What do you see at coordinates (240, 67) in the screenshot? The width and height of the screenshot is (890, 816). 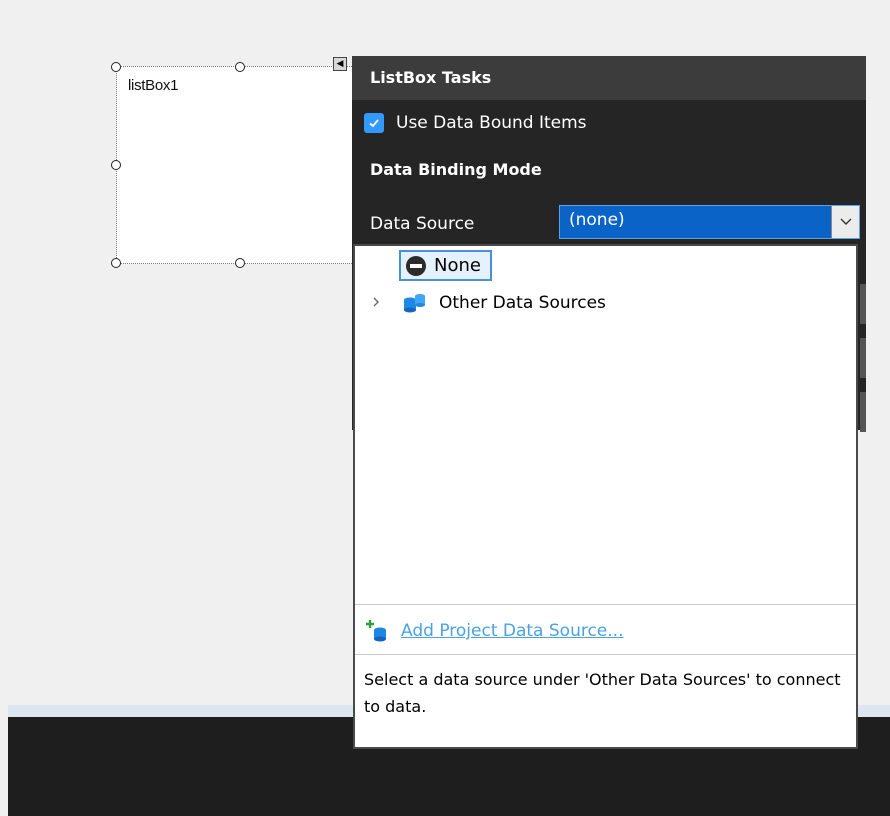 I see `resize-handle-top-center` at bounding box center [240, 67].